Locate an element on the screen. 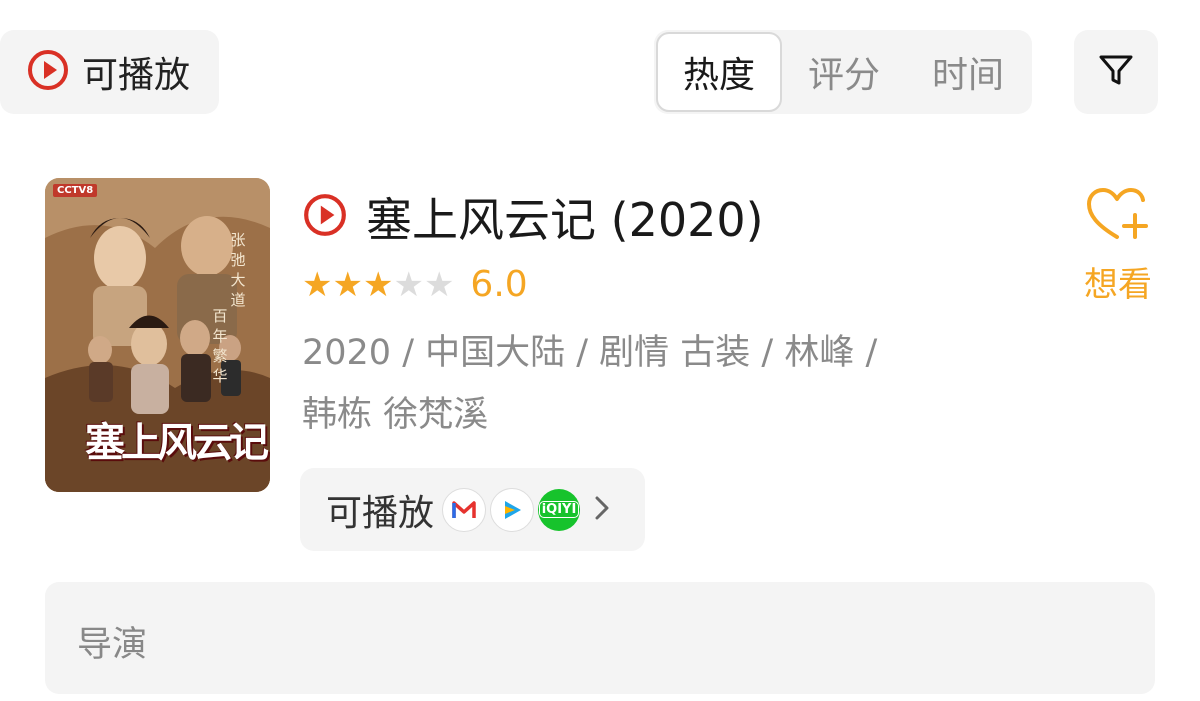  playable-filter-label: 可播放 is located at coordinates (136, 75).